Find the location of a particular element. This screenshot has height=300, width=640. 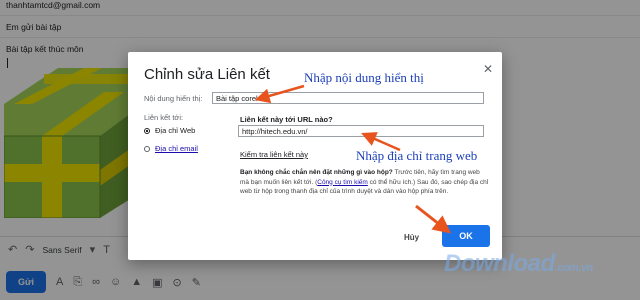

watermark-text: Download is located at coordinates (499, 263).